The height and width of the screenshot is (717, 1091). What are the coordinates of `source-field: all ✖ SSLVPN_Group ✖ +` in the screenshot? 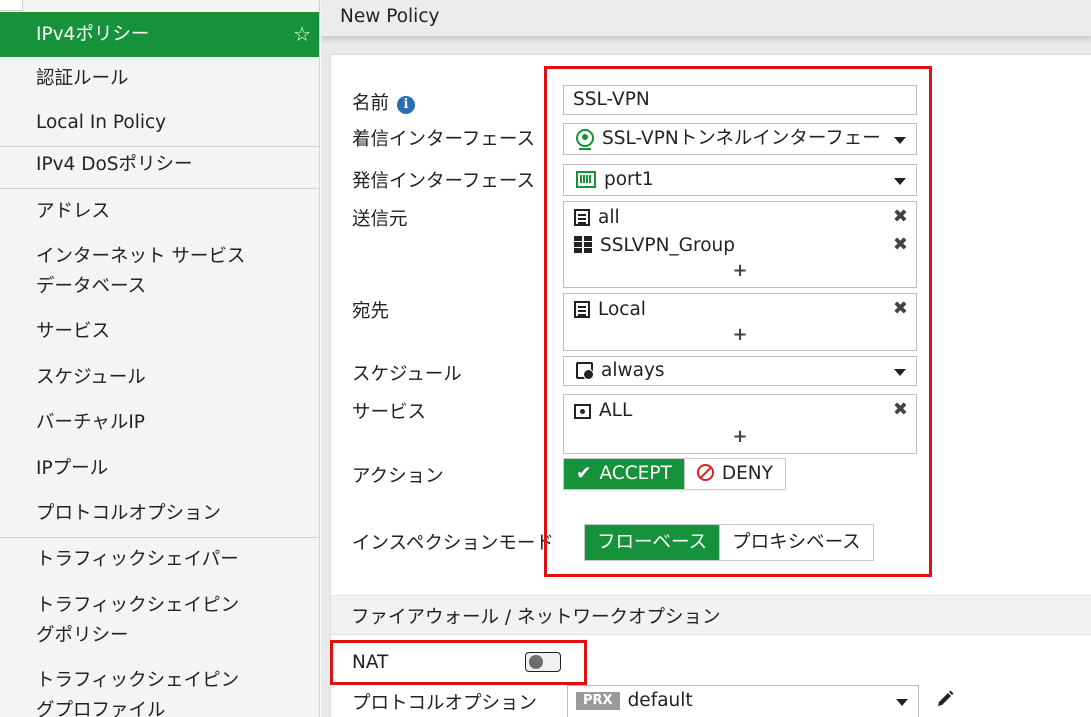 It's located at (740, 244).